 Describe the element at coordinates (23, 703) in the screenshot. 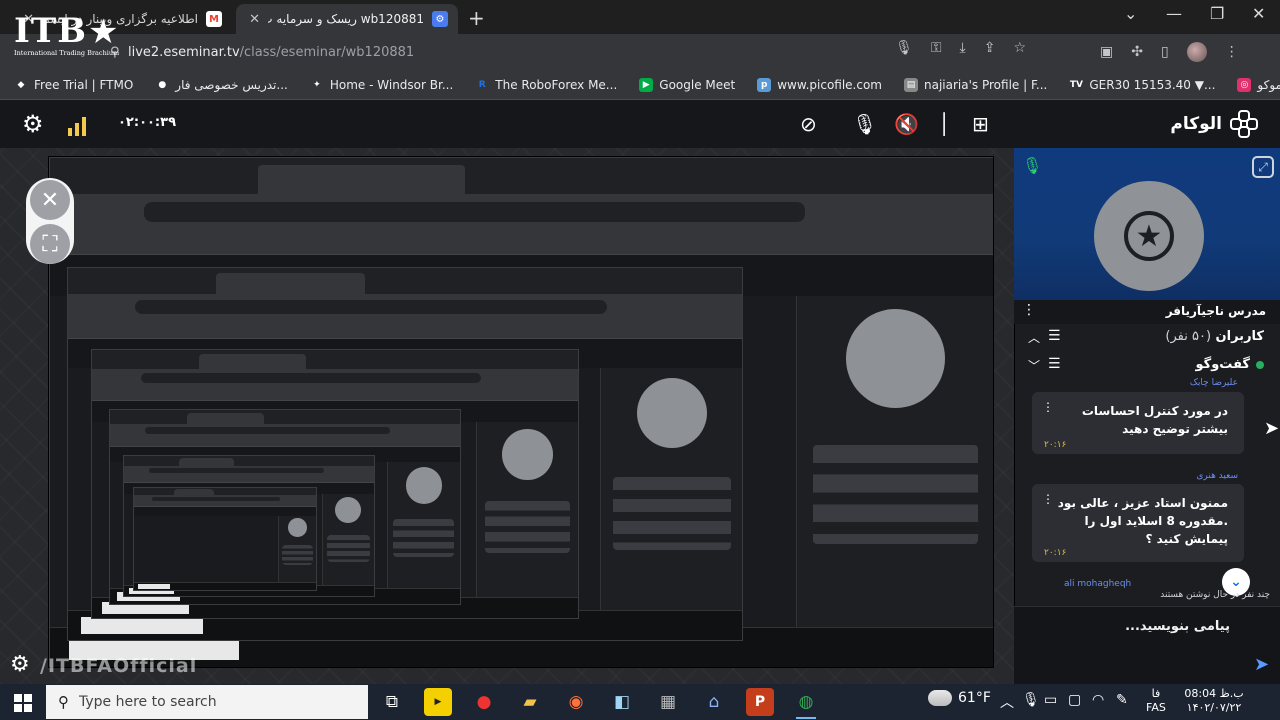

I see `windows-start-icon` at that location.